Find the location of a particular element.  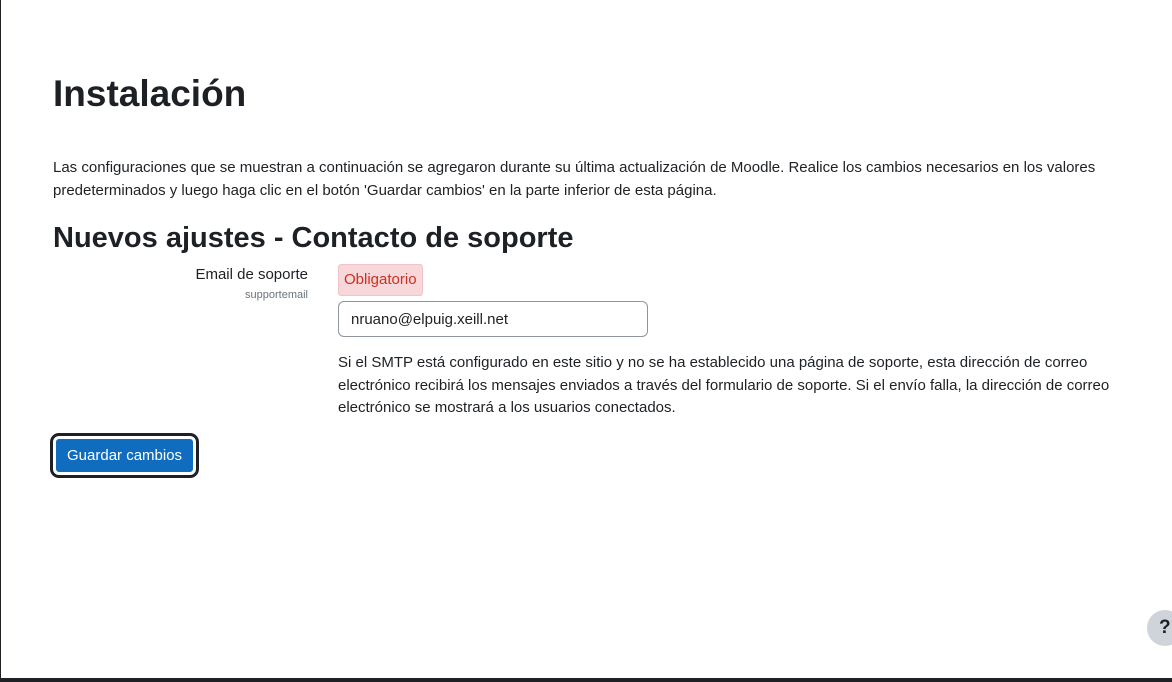

save-changes-button: Guardar cambios is located at coordinates (125, 455).